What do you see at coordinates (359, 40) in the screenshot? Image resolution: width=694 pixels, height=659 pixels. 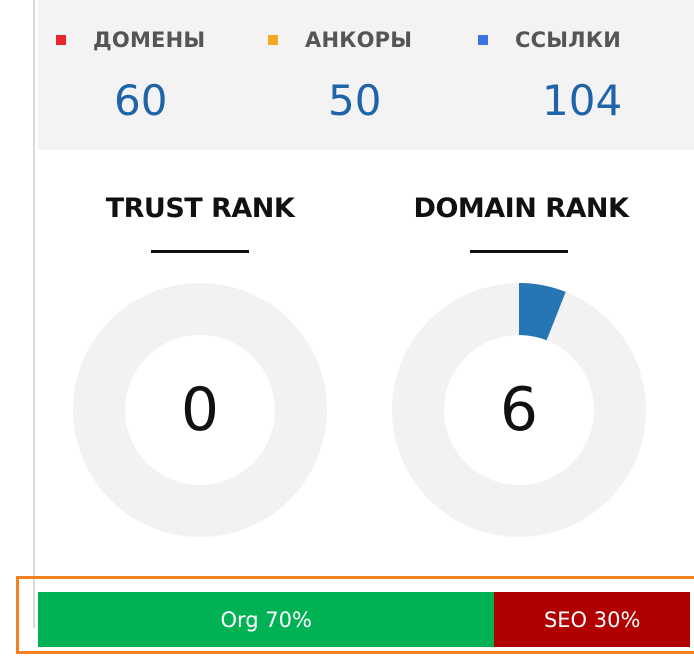 I see `anchors-label: АНКОРЫ` at bounding box center [359, 40].